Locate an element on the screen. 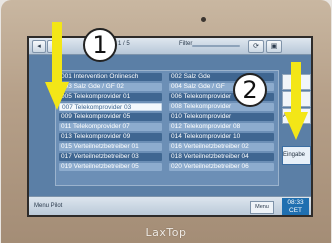  list-item: 010 Telekomprovider is located at coordinates (221, 117).